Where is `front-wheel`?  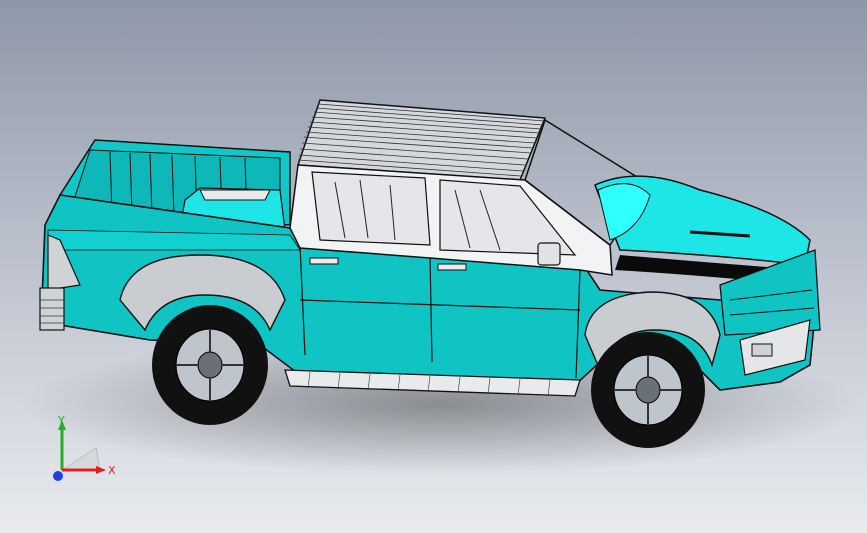 front-wheel is located at coordinates (648, 390).